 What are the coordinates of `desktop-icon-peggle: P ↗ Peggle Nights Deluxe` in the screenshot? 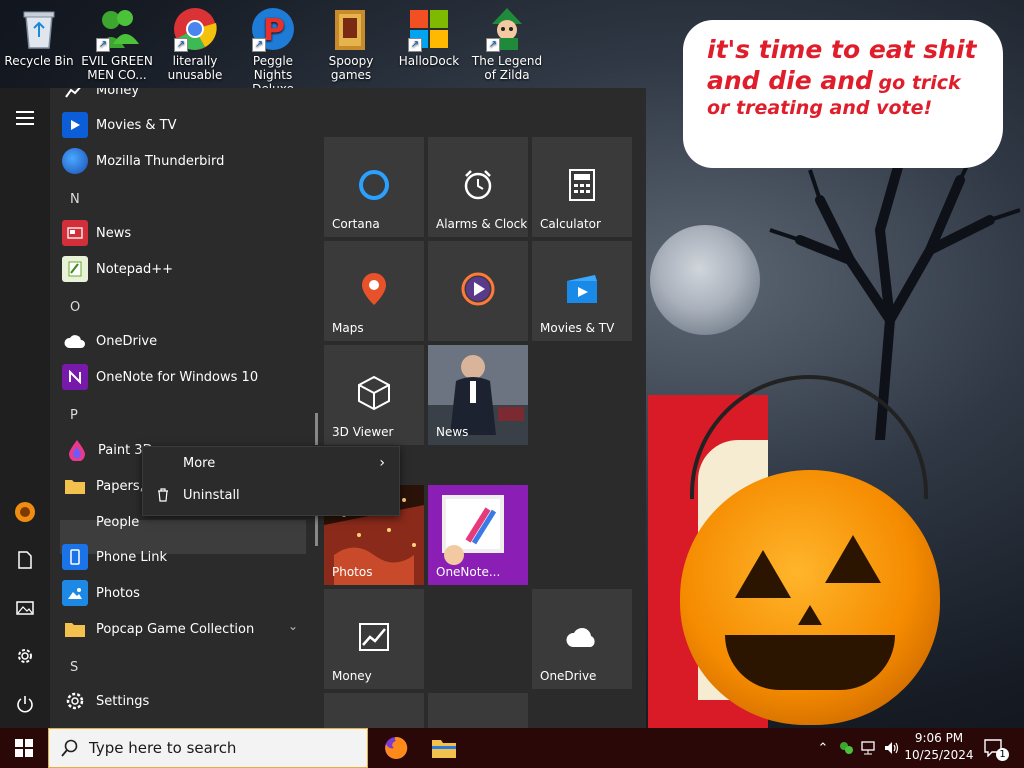 It's located at (273, 49).